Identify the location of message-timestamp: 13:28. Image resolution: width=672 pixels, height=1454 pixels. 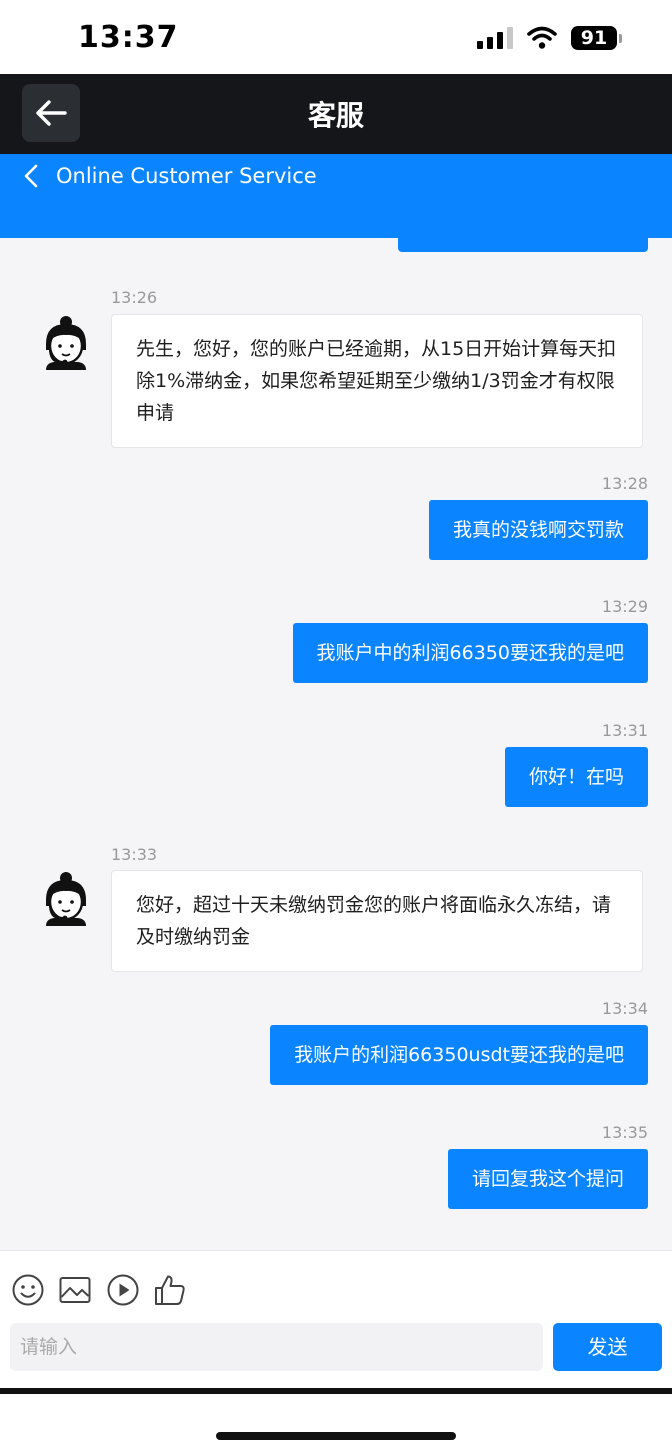
(624, 483).